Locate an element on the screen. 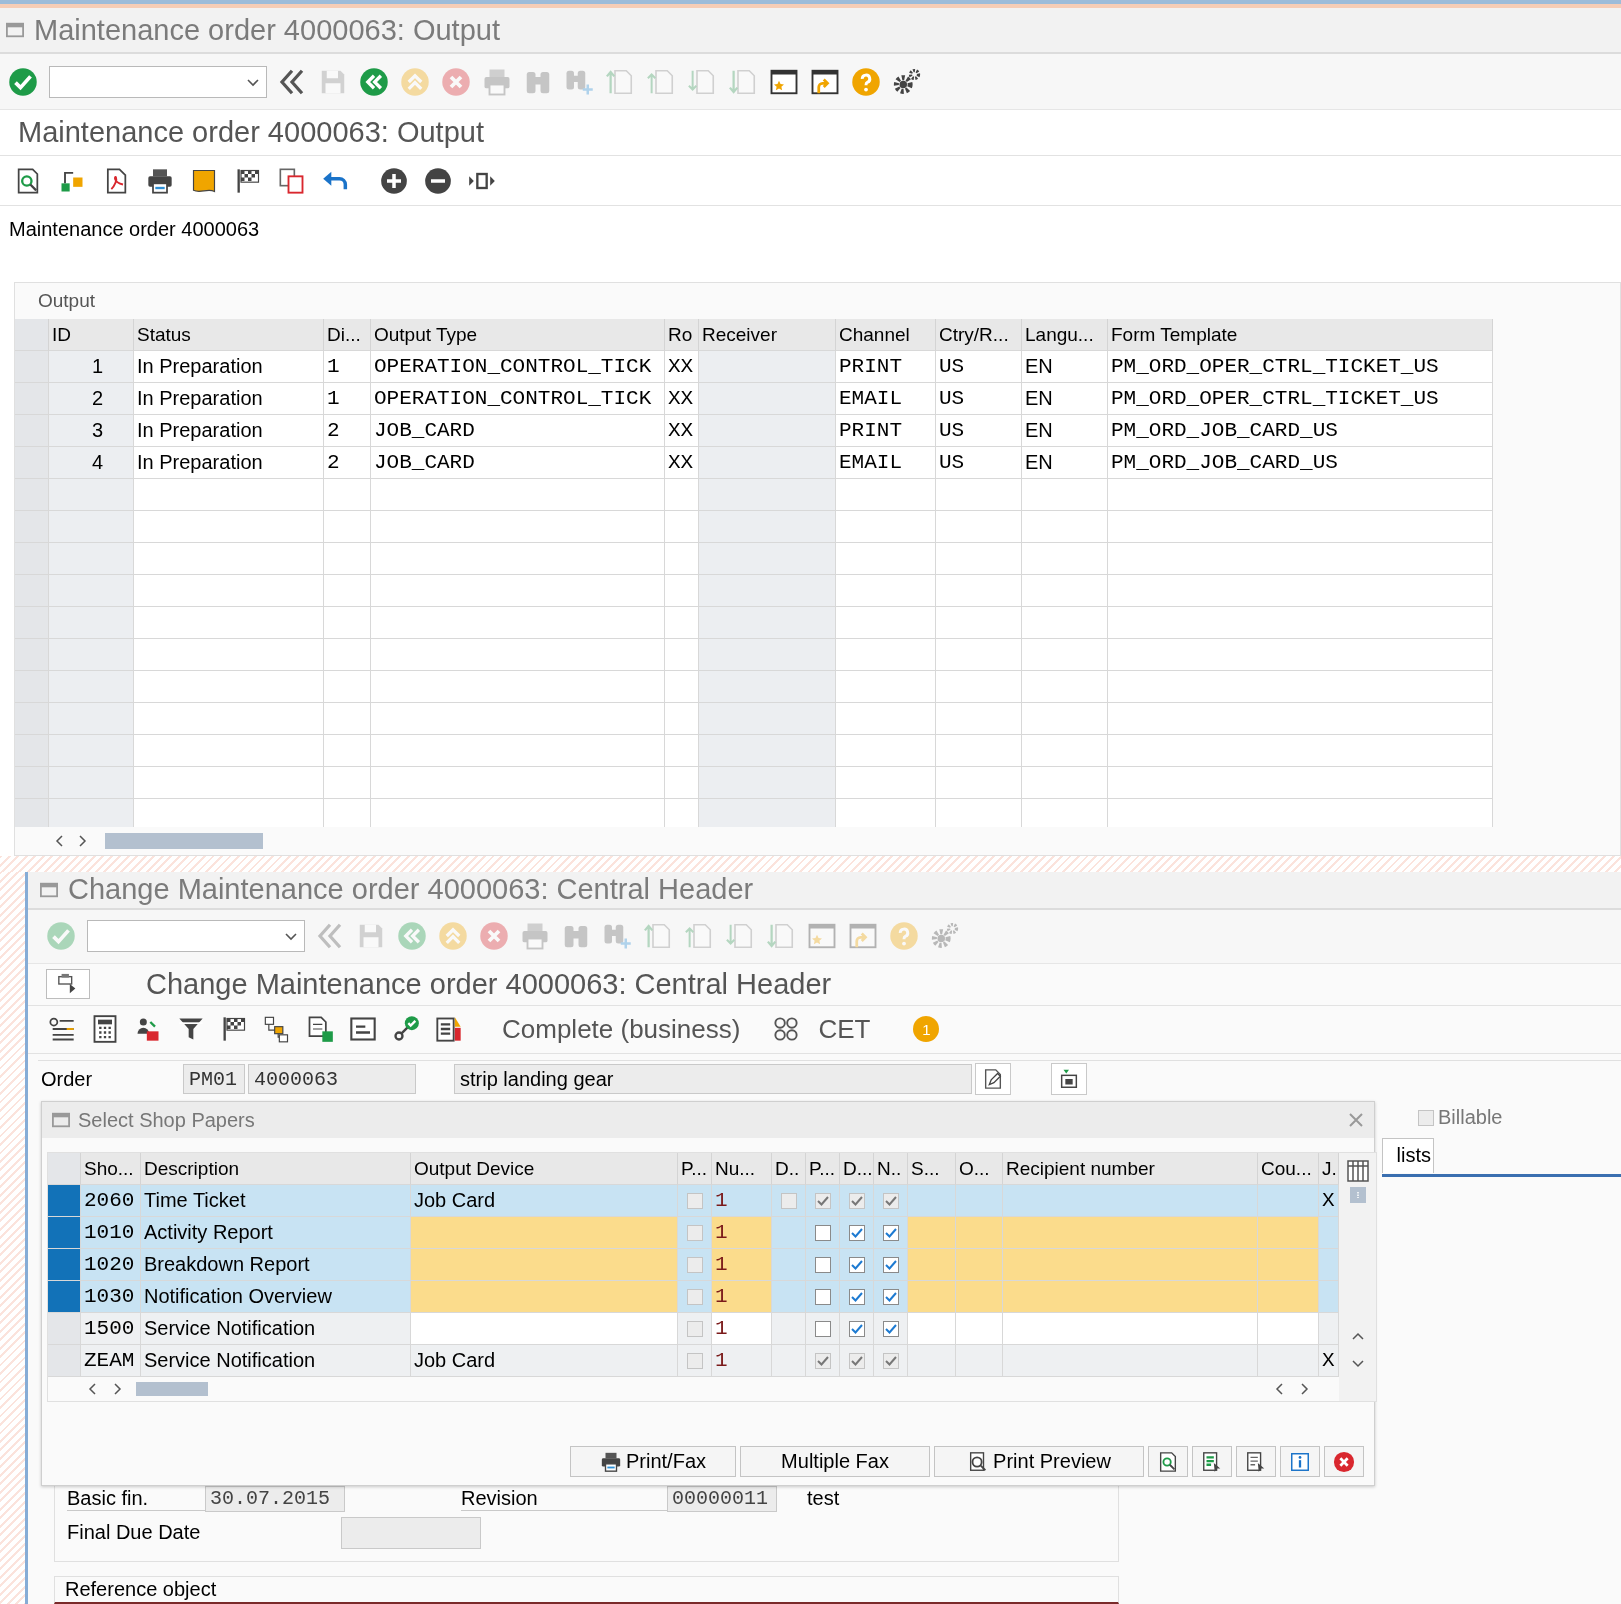 This screenshot has height=1604, width=1621. column-header: J. is located at coordinates (1329, 1169).